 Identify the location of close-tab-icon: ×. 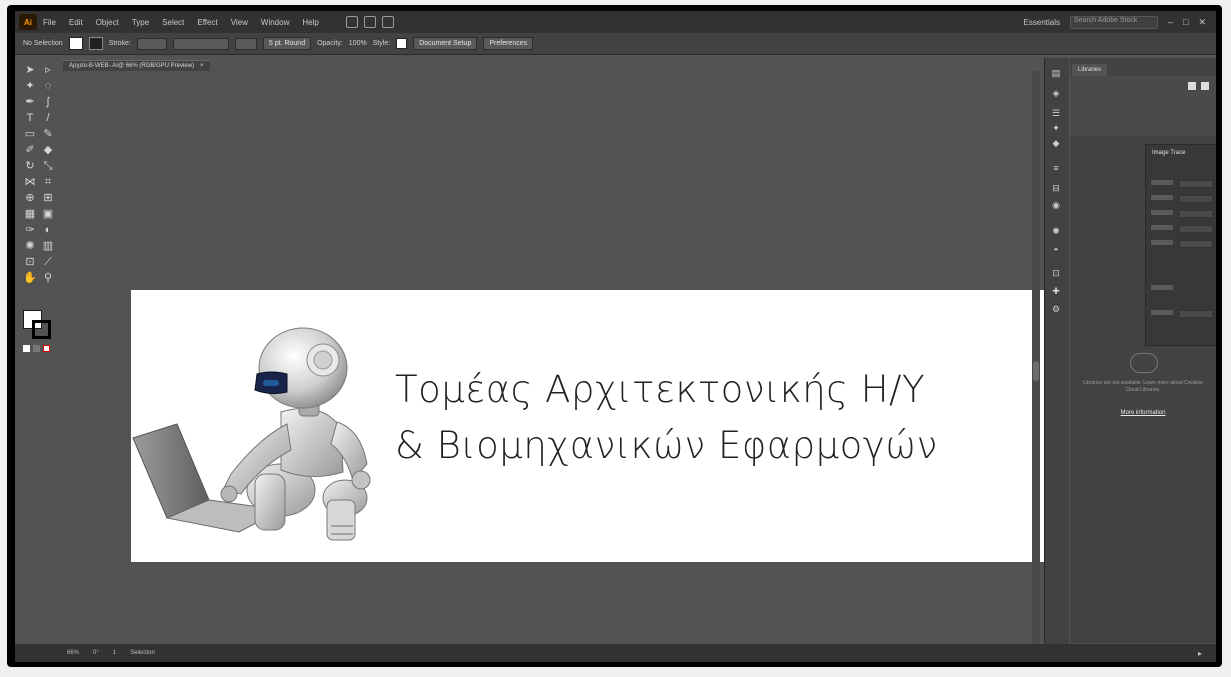
(202, 66).